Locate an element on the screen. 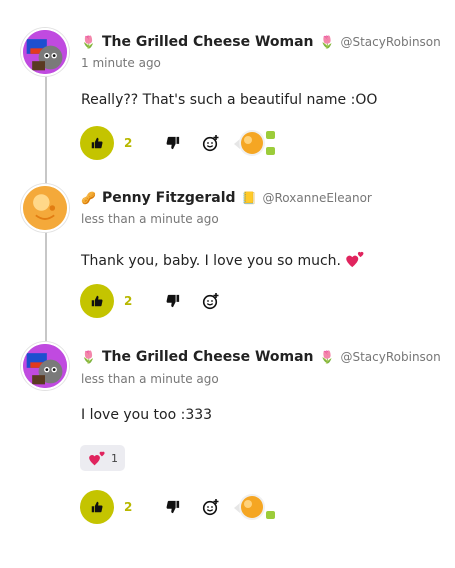 The width and height of the screenshot is (455, 568). comment-text: Thank you, baby. I love you so much. is located at coordinates (223, 259).